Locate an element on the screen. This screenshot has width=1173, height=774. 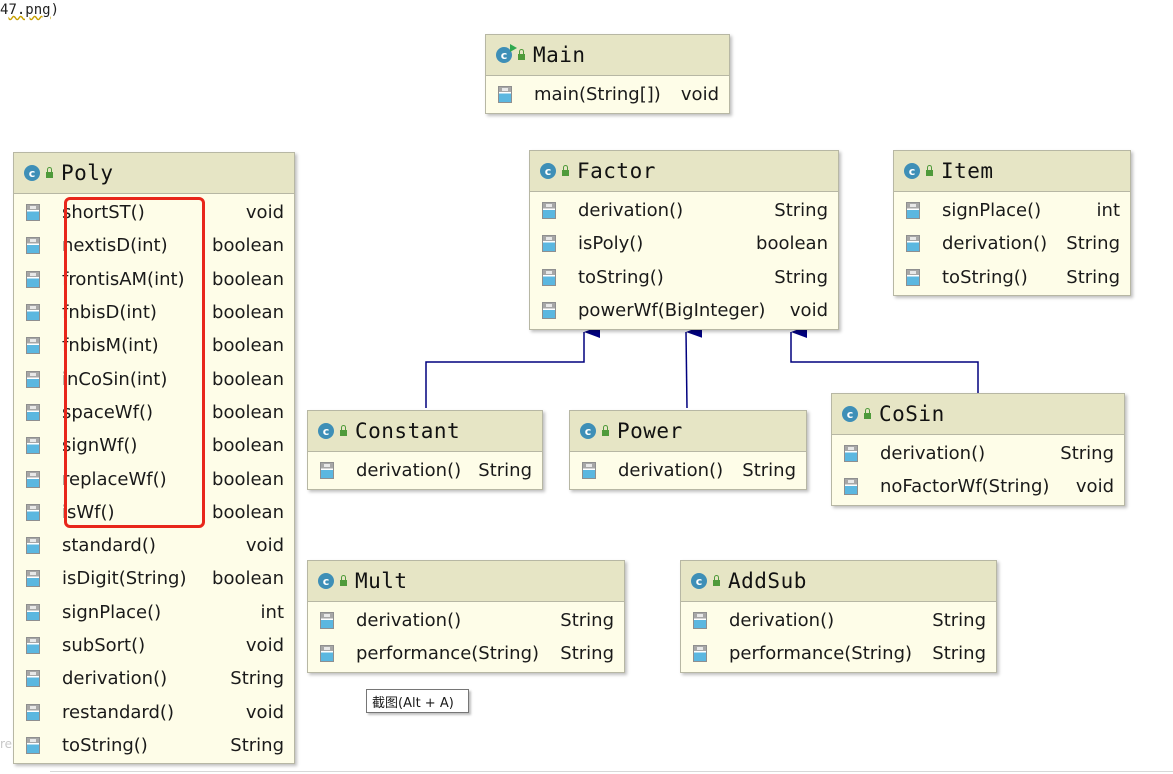
class-header: c Factor is located at coordinates (684, 171).